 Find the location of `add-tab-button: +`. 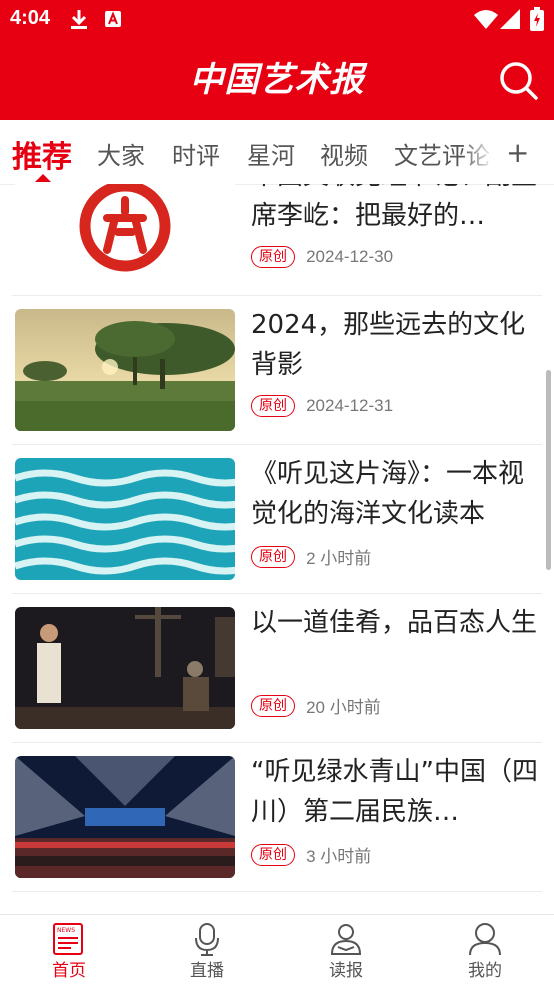

add-tab-button: + is located at coordinates (517, 152).